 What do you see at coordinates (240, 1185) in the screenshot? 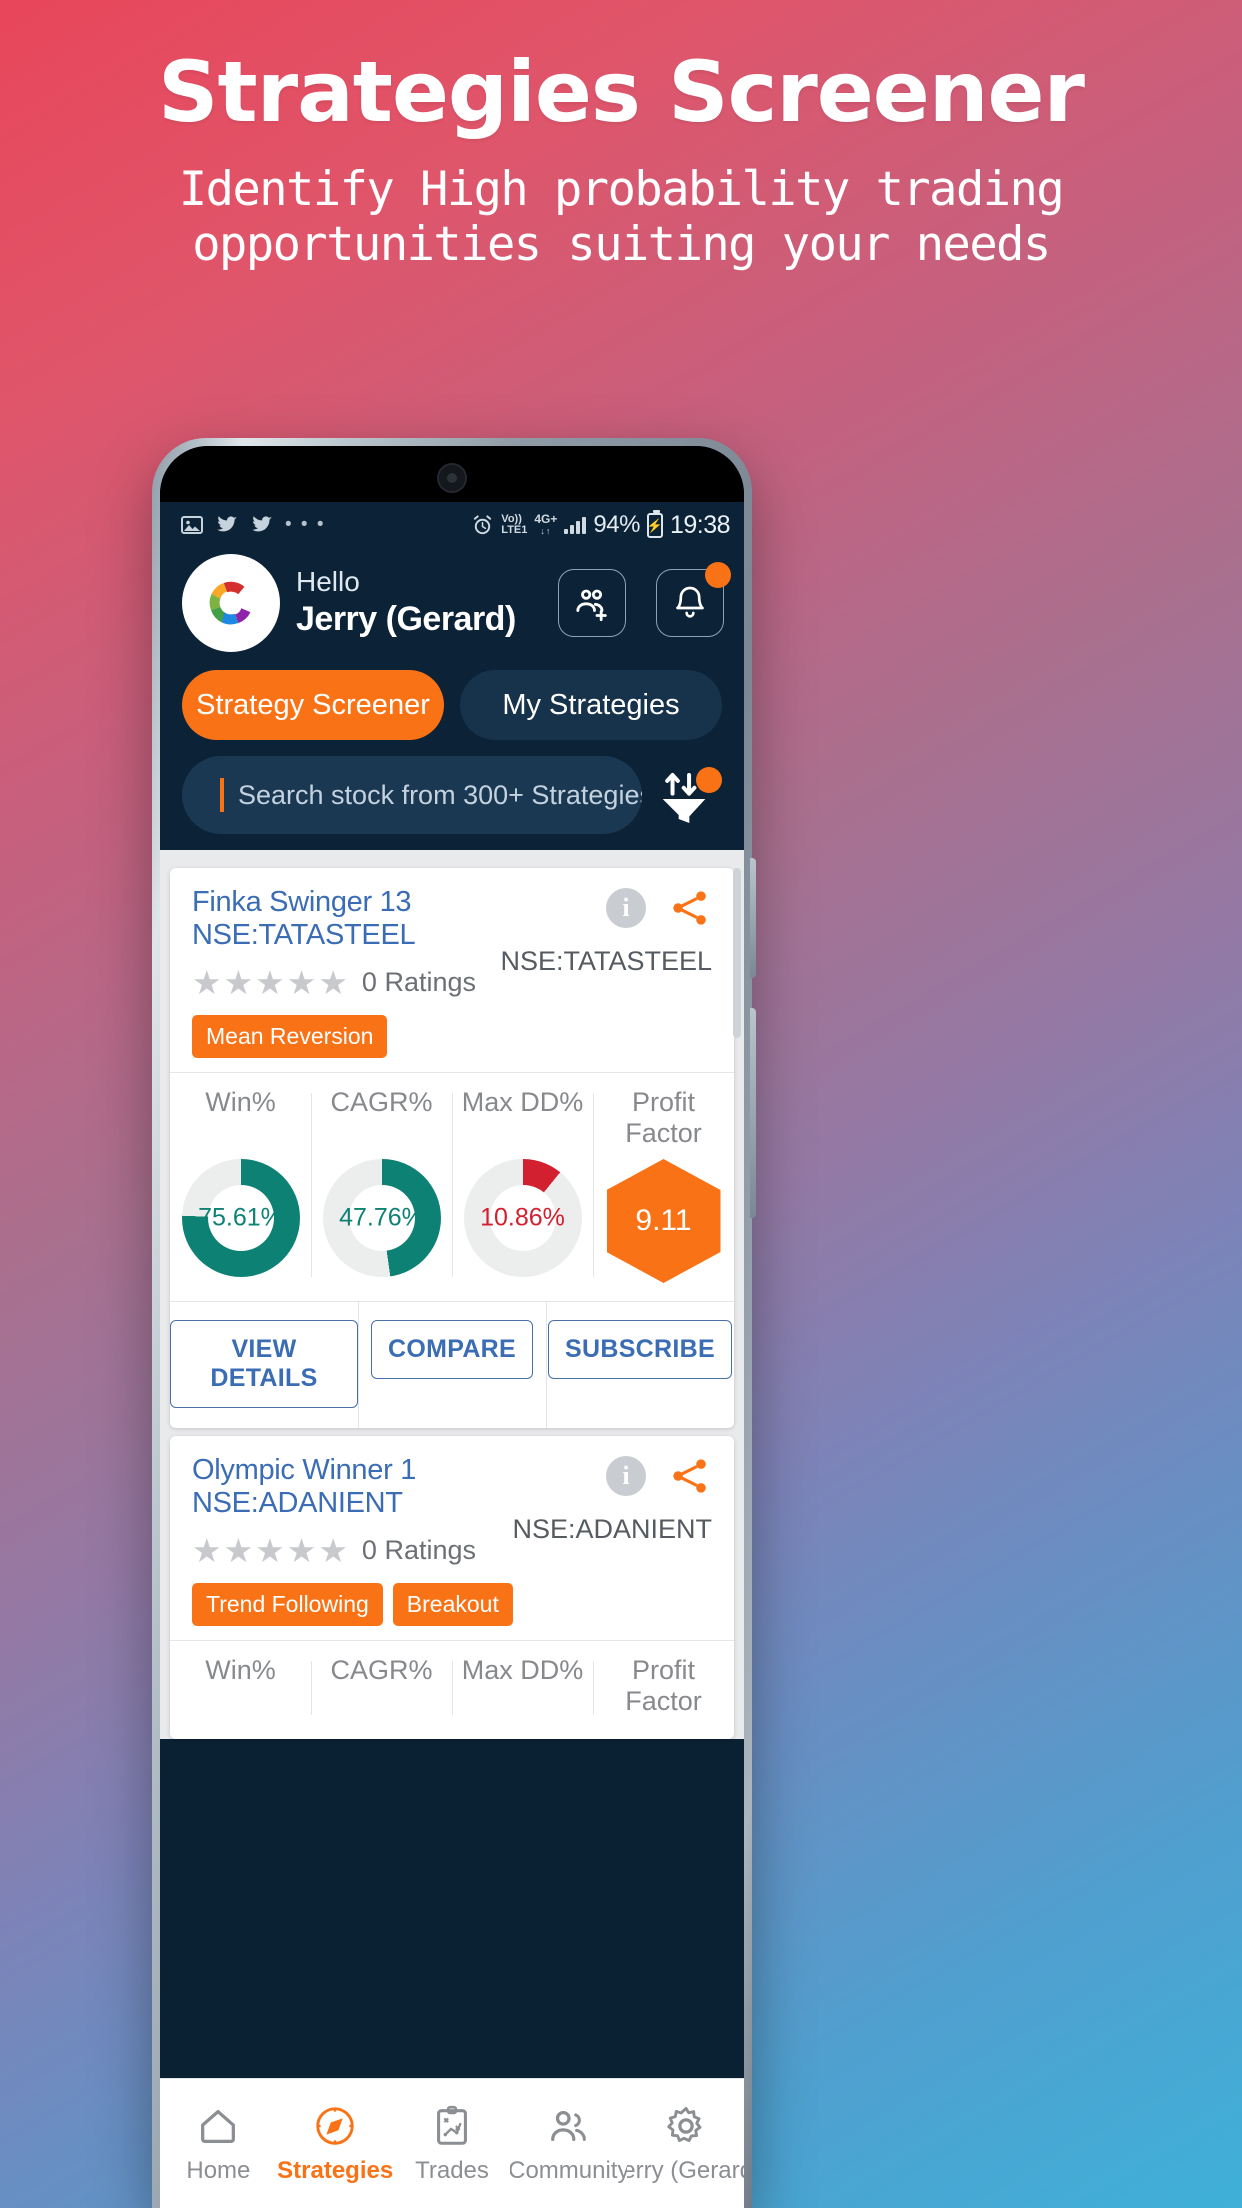
I see `metric-win: Win% 75.61%` at bounding box center [240, 1185].